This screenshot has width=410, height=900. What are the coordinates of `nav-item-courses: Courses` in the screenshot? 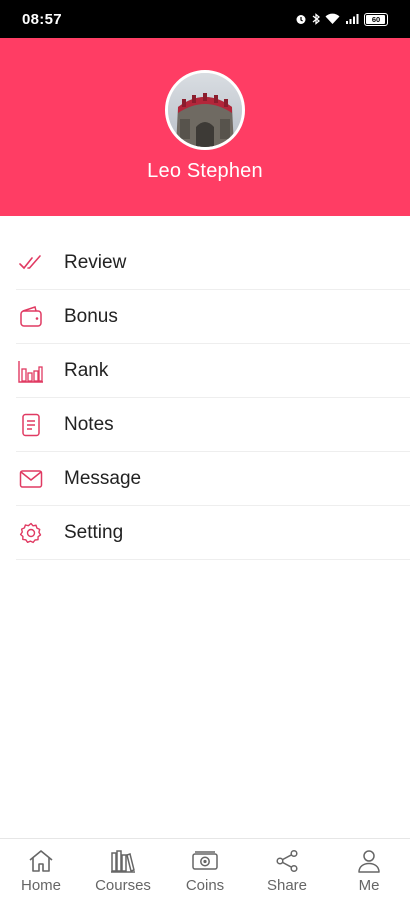 It's located at (123, 869).